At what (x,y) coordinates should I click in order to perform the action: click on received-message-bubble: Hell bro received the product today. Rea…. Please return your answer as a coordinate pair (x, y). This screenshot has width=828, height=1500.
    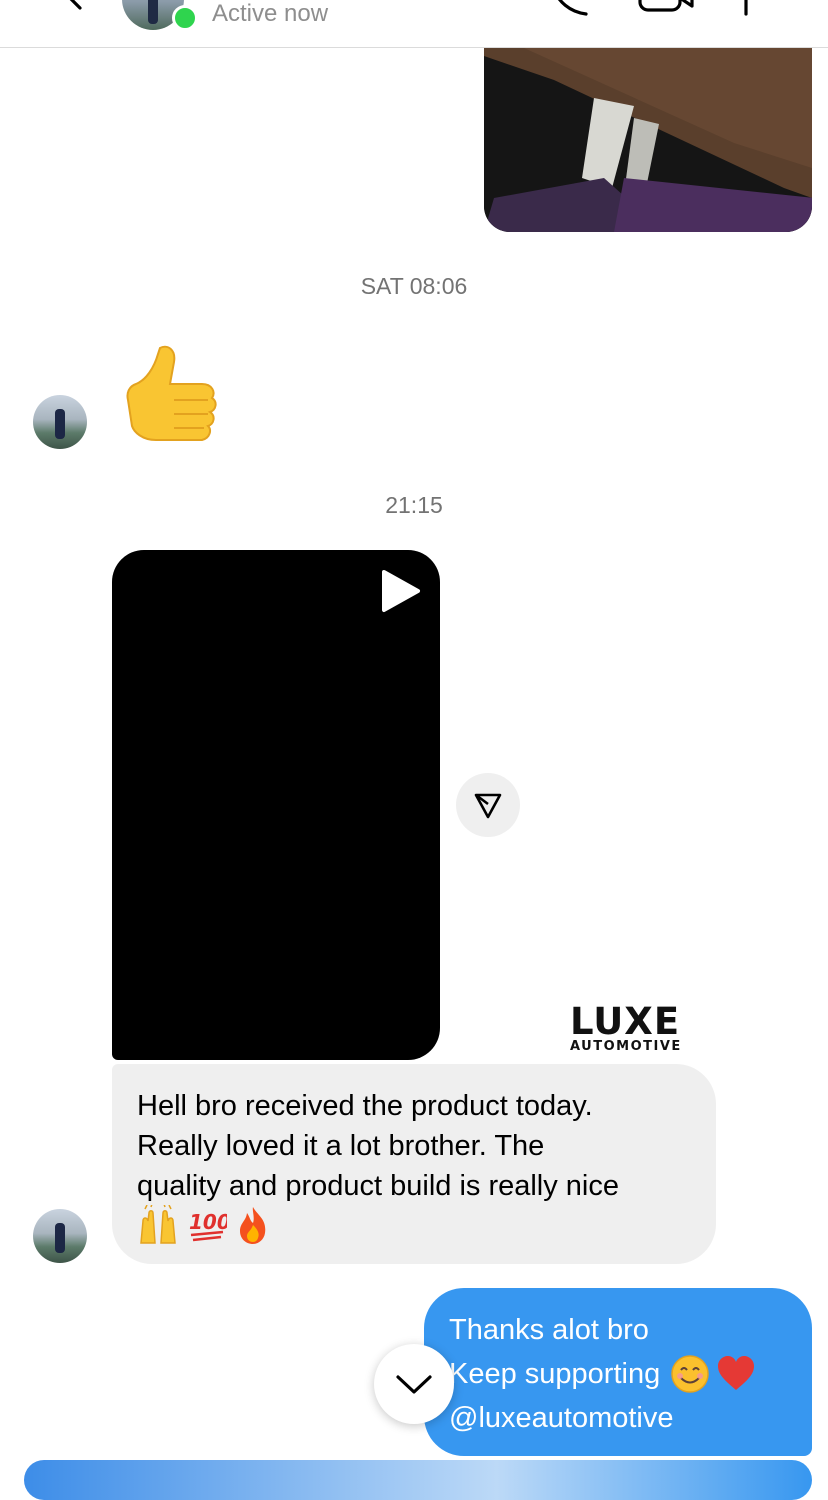
    Looking at the image, I should click on (414, 1164).